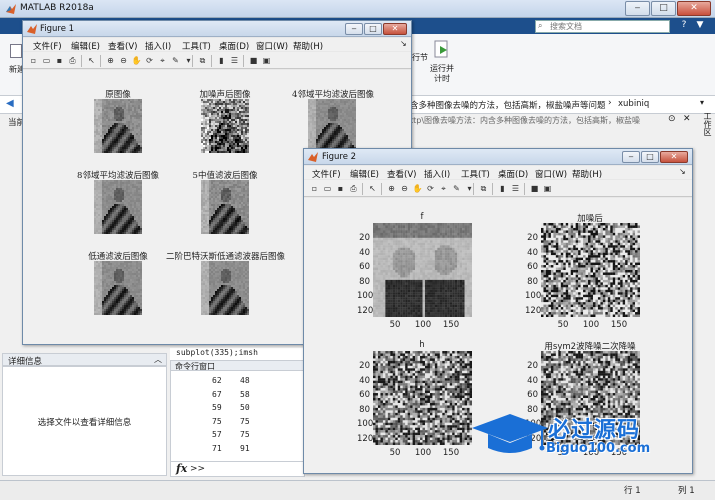 The image size is (715, 500). What do you see at coordinates (650, 157) in the screenshot?
I see `figure2-maximize-button: □` at bounding box center [650, 157].